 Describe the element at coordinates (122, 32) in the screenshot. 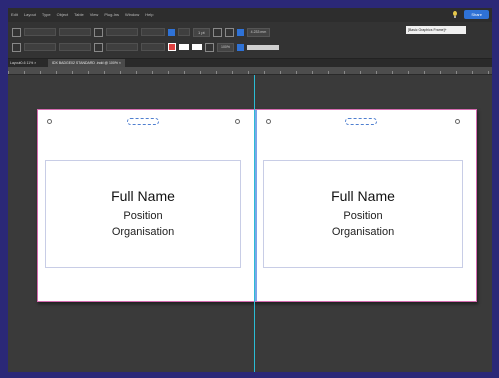

I see `scale-x-field` at that location.